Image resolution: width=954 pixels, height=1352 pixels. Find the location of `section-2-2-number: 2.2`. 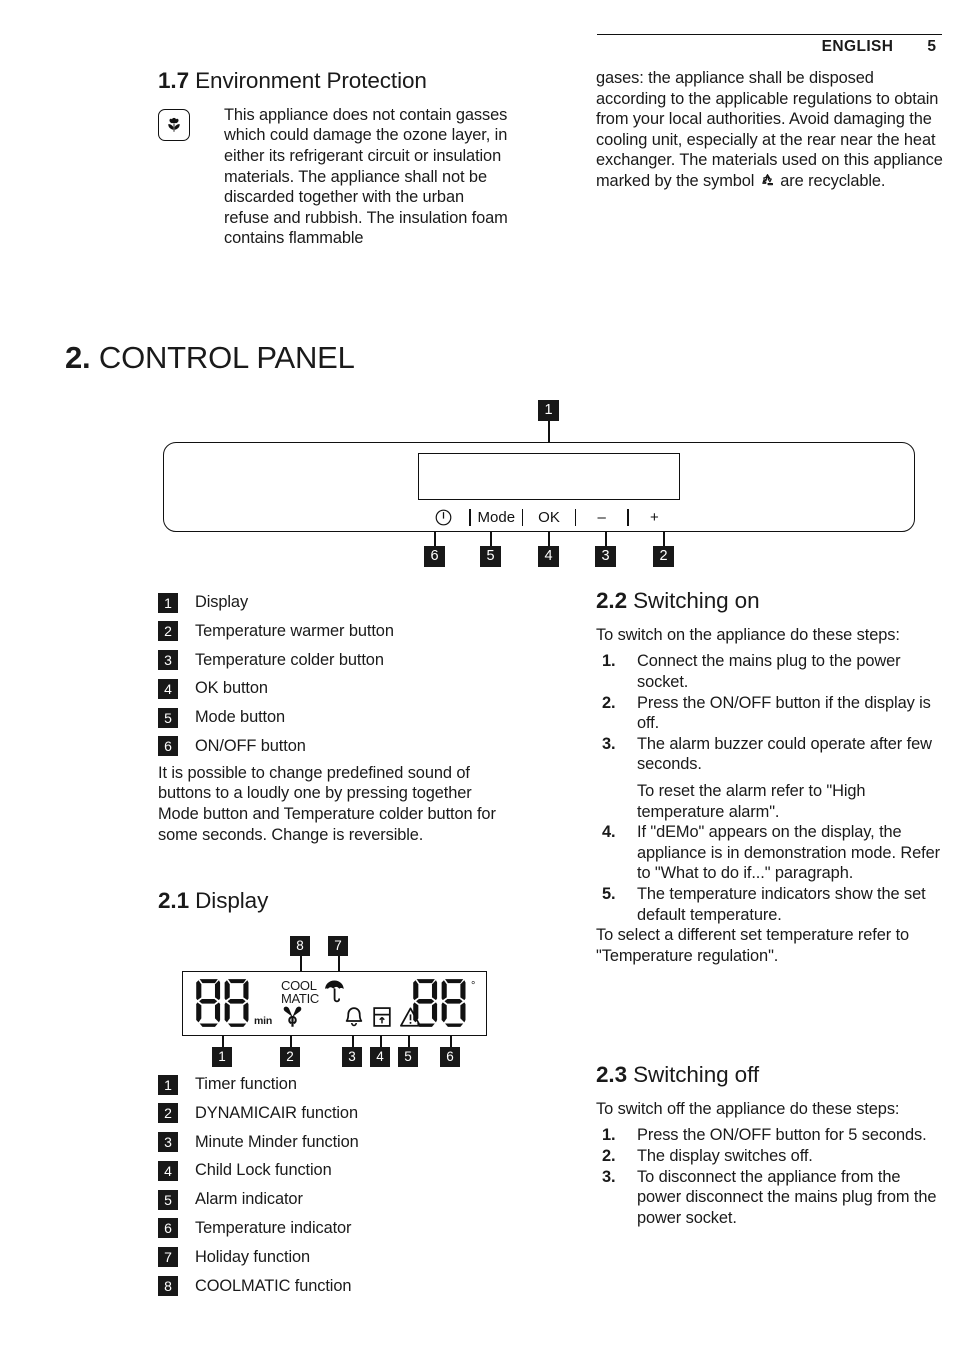

section-2-2-number: 2.2 is located at coordinates (611, 600).